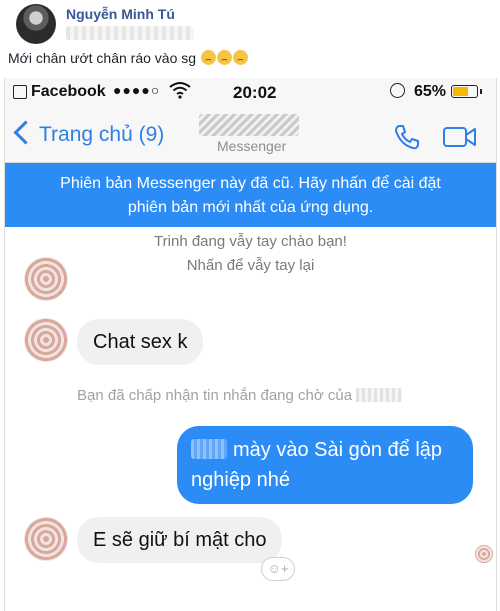 The image size is (500, 611). Describe the element at coordinates (397, 90) in the screenshot. I see `rotation-lock-icon` at that location.